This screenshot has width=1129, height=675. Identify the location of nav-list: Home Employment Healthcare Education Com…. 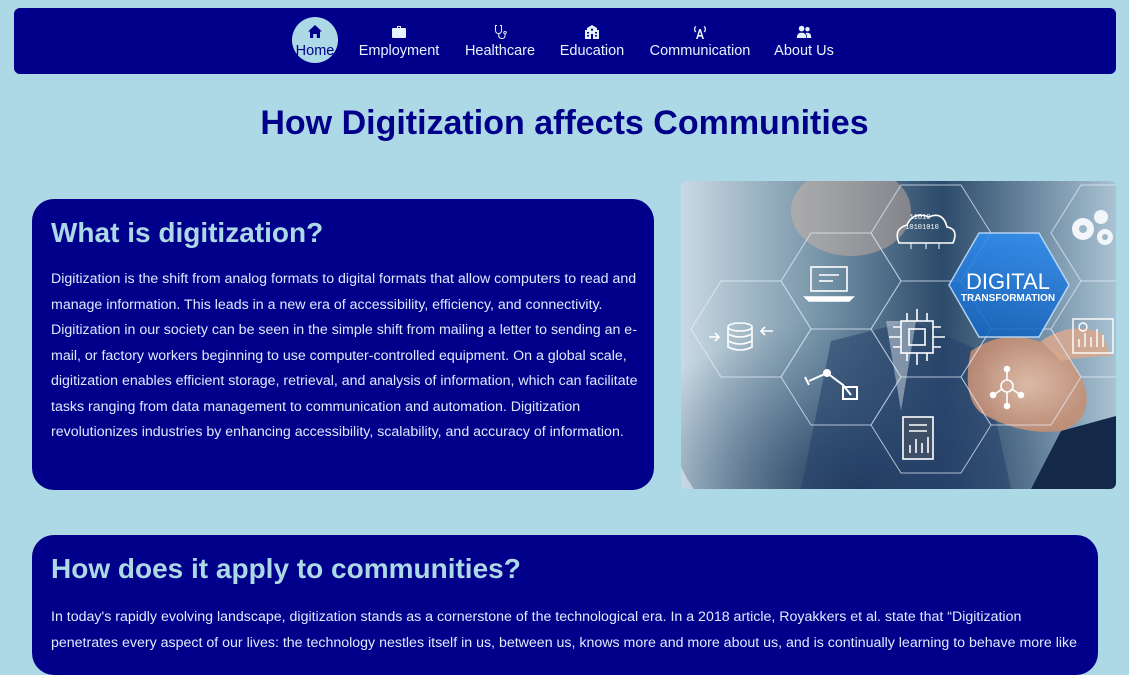
(565, 41).